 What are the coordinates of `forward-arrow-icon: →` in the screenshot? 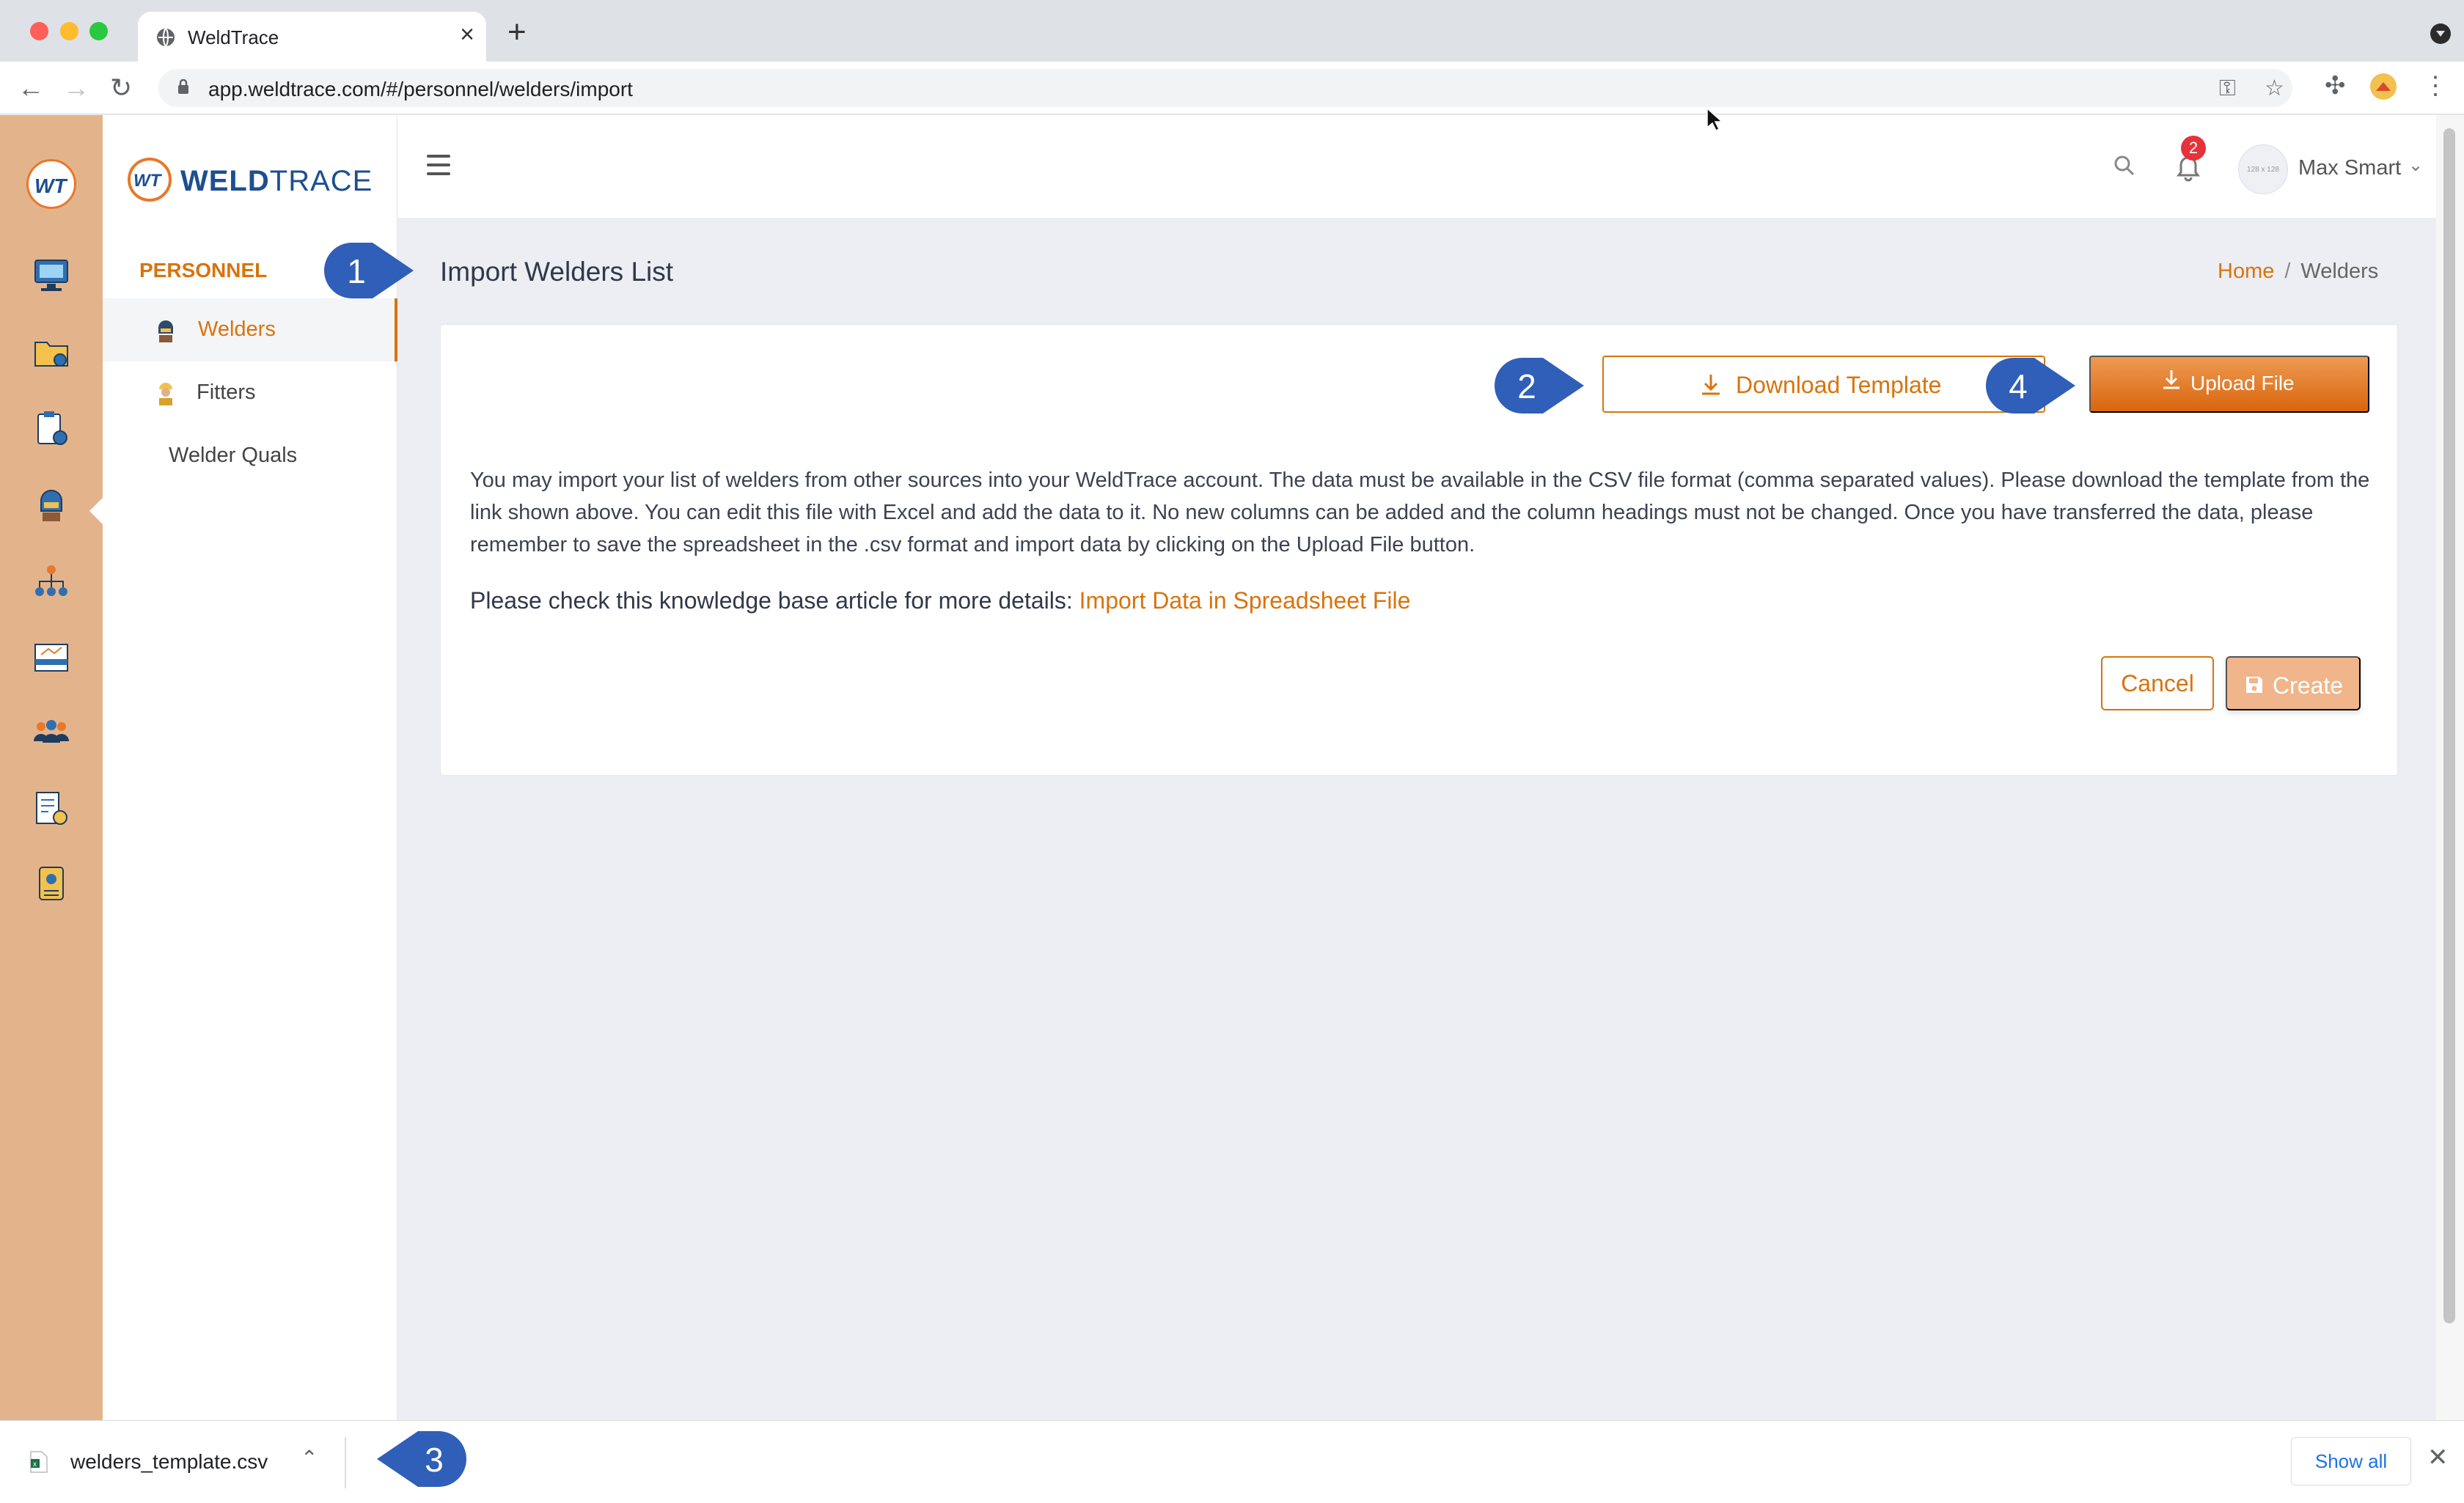 It's located at (76, 88).